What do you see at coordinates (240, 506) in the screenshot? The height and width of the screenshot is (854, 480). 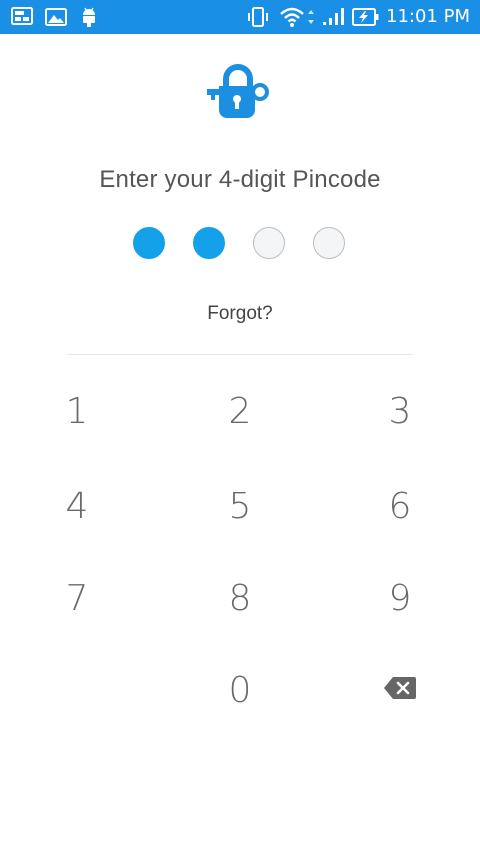 I see `key-5: 5` at bounding box center [240, 506].